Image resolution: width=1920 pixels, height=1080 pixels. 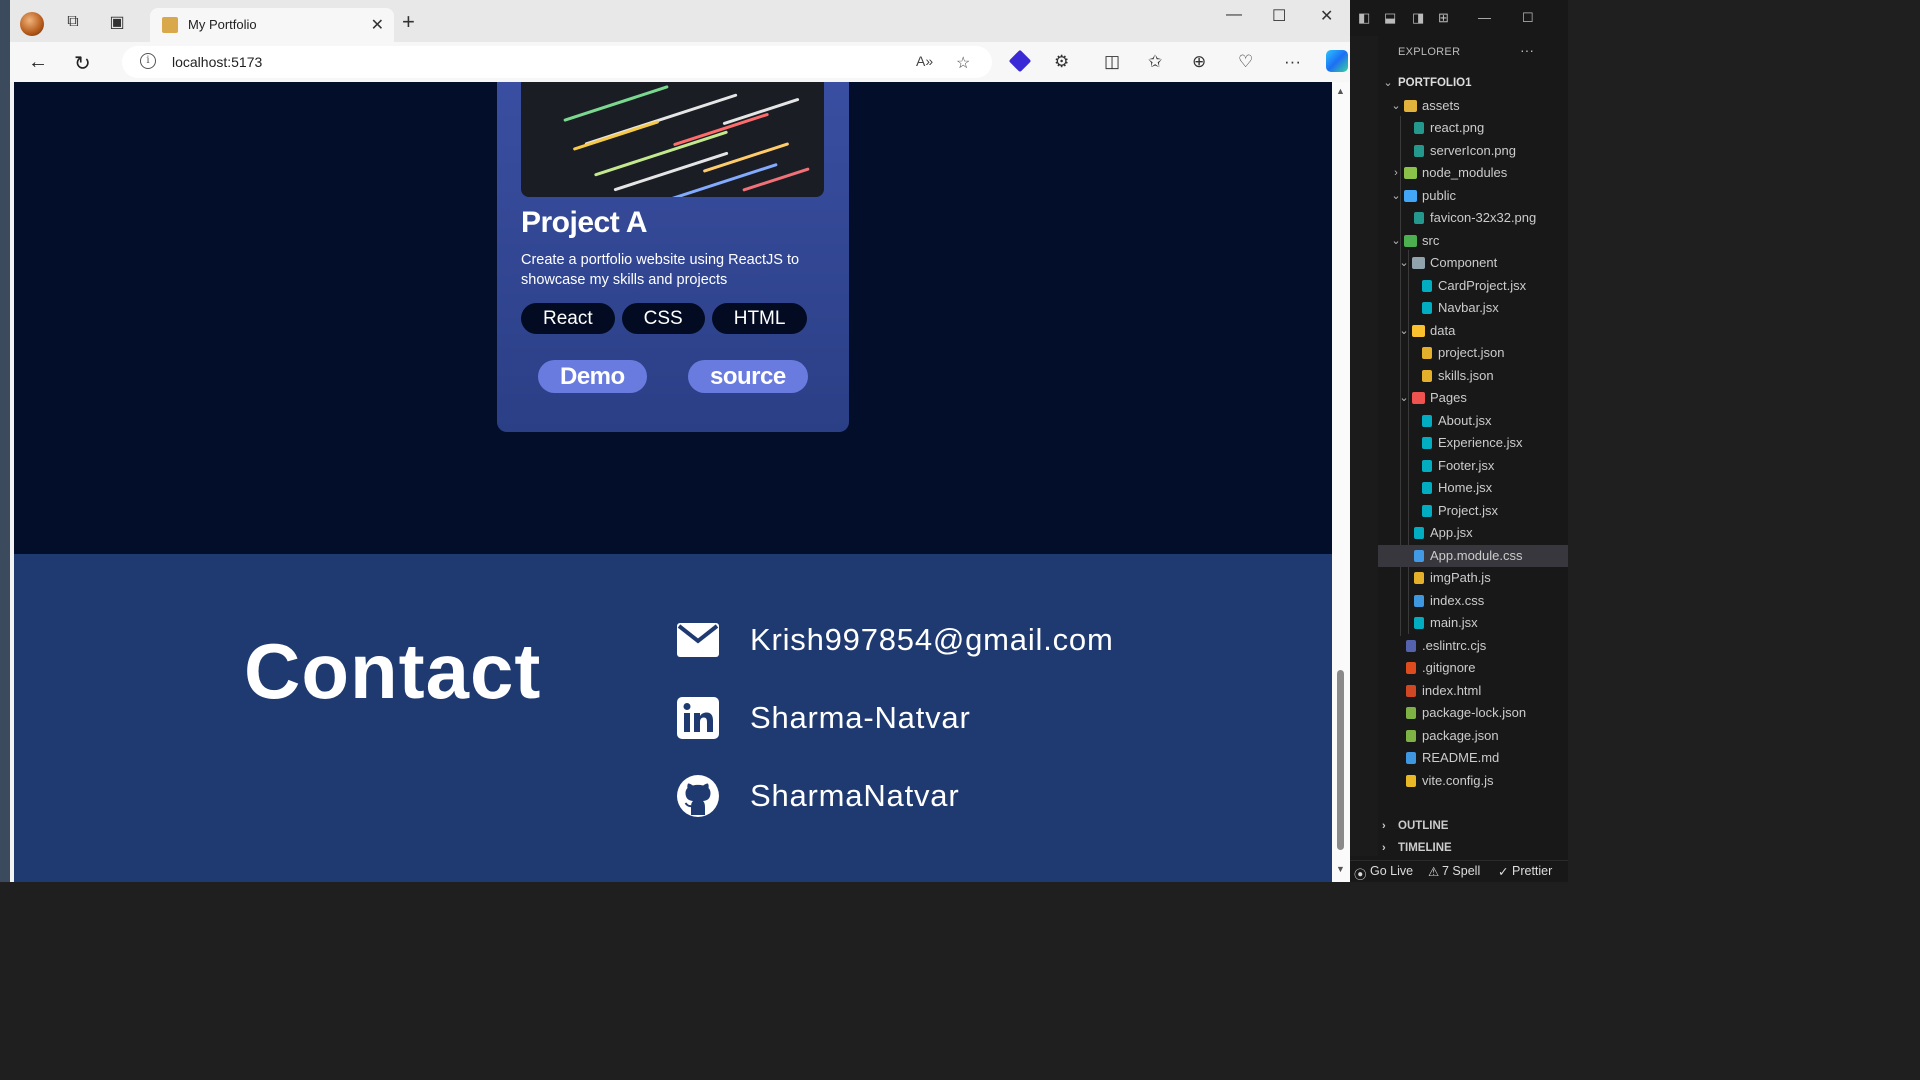 What do you see at coordinates (1473, 555) in the screenshot?
I see `tree-file-app-module-css: App.module.css` at bounding box center [1473, 555].